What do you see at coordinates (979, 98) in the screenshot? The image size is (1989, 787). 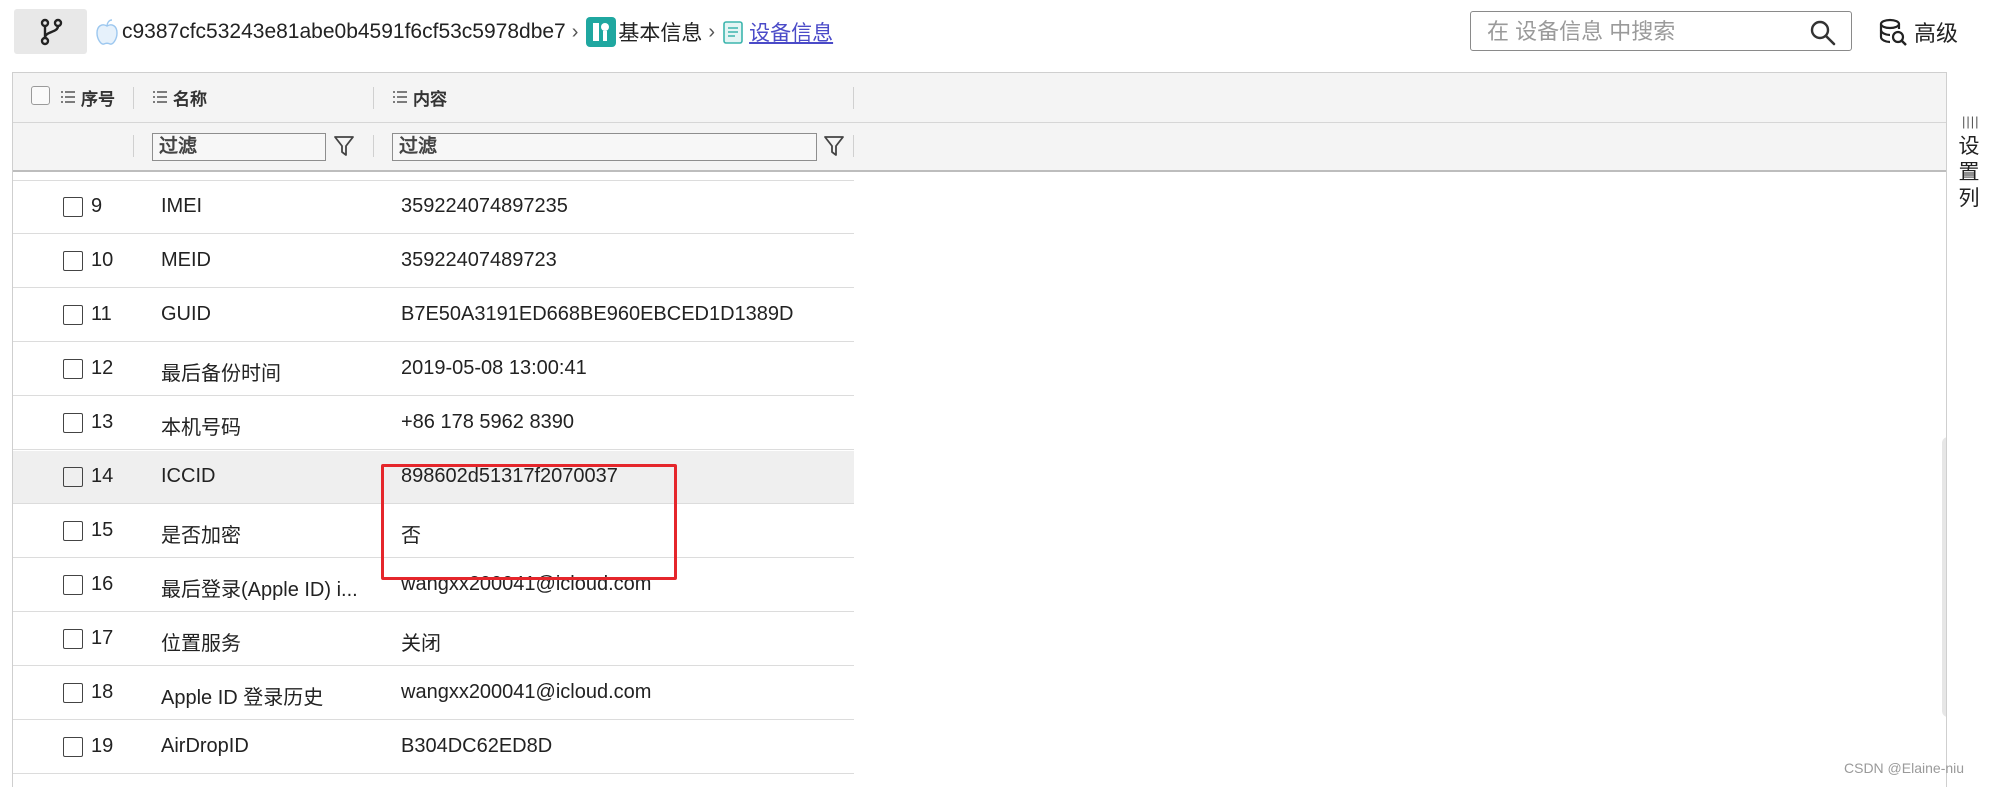 I see `grid-header: 序号 名称 内容` at bounding box center [979, 98].